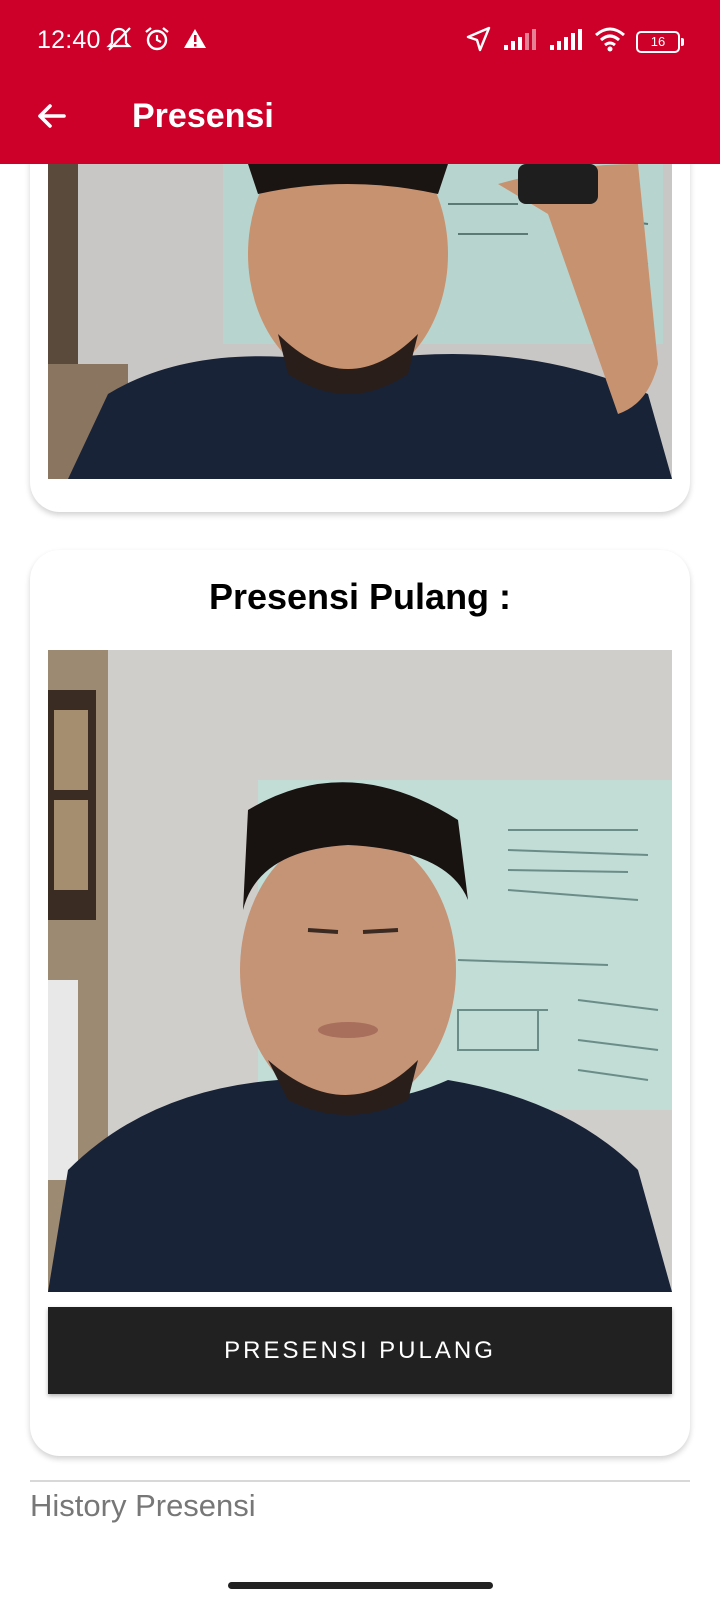  What do you see at coordinates (360, 596) in the screenshot?
I see `checkout-heading: Presensi Pulang :` at bounding box center [360, 596].